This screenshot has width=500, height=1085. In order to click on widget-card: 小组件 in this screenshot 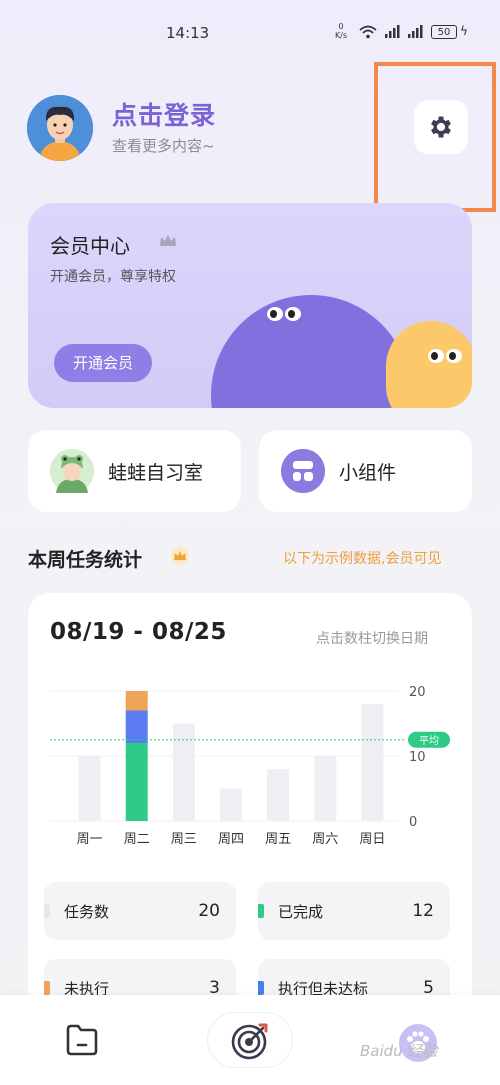, I will do `click(365, 471)`.